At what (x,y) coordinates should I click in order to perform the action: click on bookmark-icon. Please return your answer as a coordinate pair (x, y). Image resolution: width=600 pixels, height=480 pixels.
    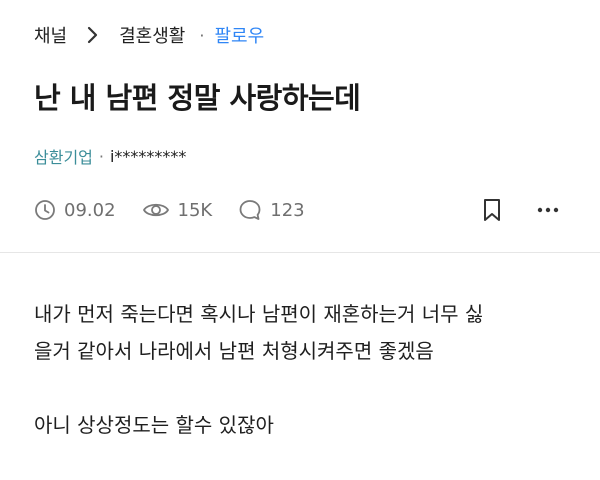
    Looking at the image, I should click on (492, 210).